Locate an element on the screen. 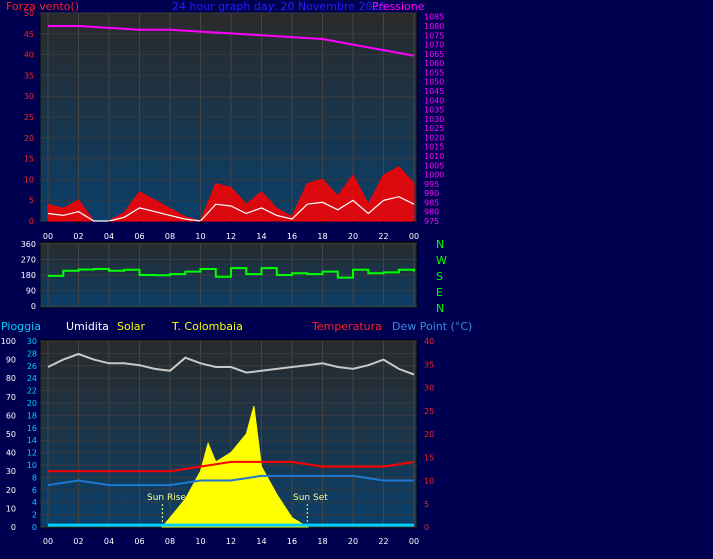 The height and width of the screenshot is (559, 713). compass-labels: NWSEN is located at coordinates (441, 276).